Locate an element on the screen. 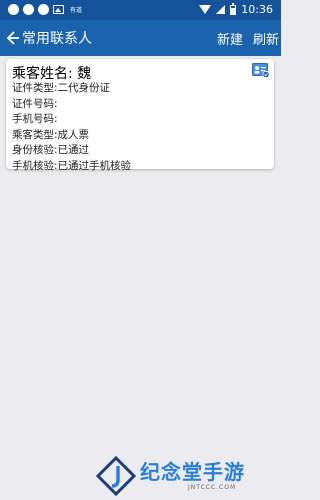 The height and width of the screenshot is (500, 320). id-card-icon is located at coordinates (261, 70).